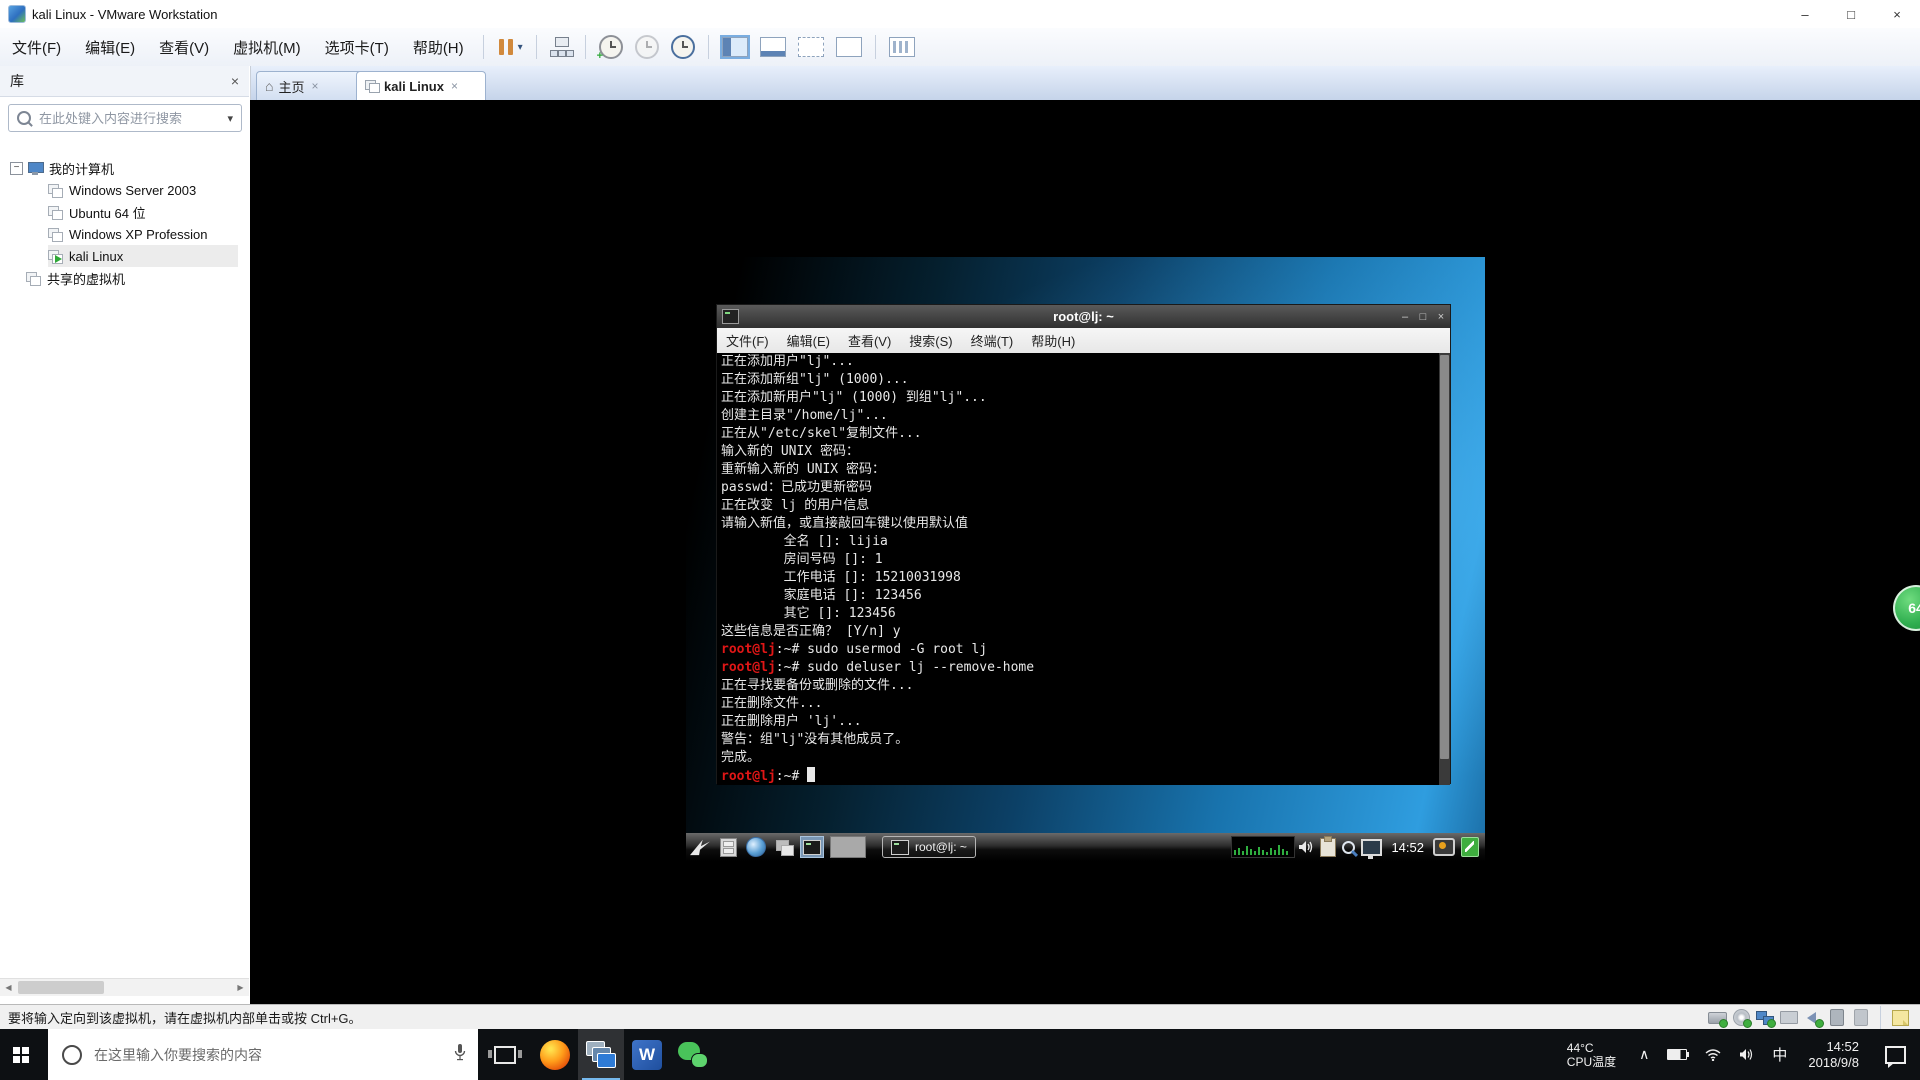 This screenshot has height=1080, width=1920. Describe the element at coordinates (414, 86) in the screenshot. I see `tab-kali-label: kali Linux` at that location.